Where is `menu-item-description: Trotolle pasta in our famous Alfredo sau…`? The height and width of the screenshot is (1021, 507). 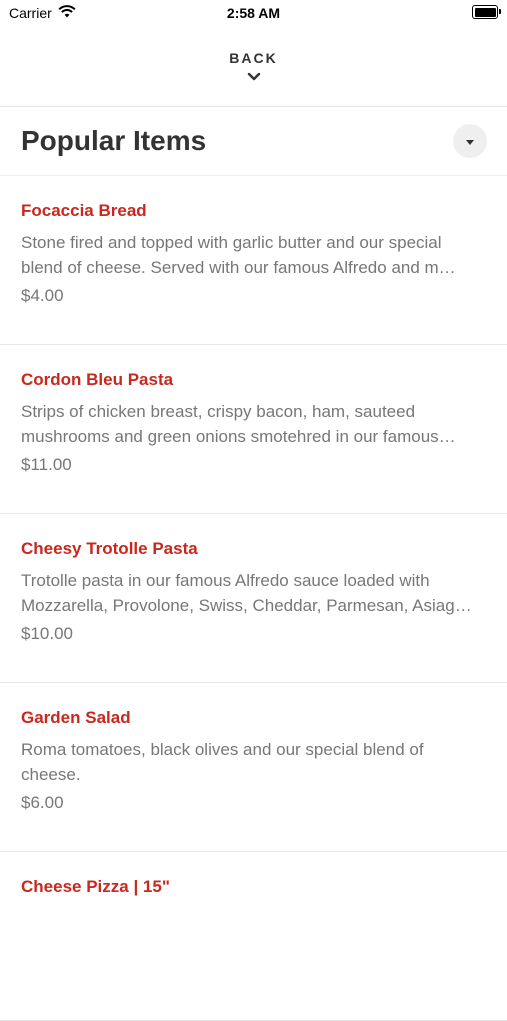
menu-item-description: Trotolle pasta in our famous Alfredo sau… is located at coordinates (246, 593).